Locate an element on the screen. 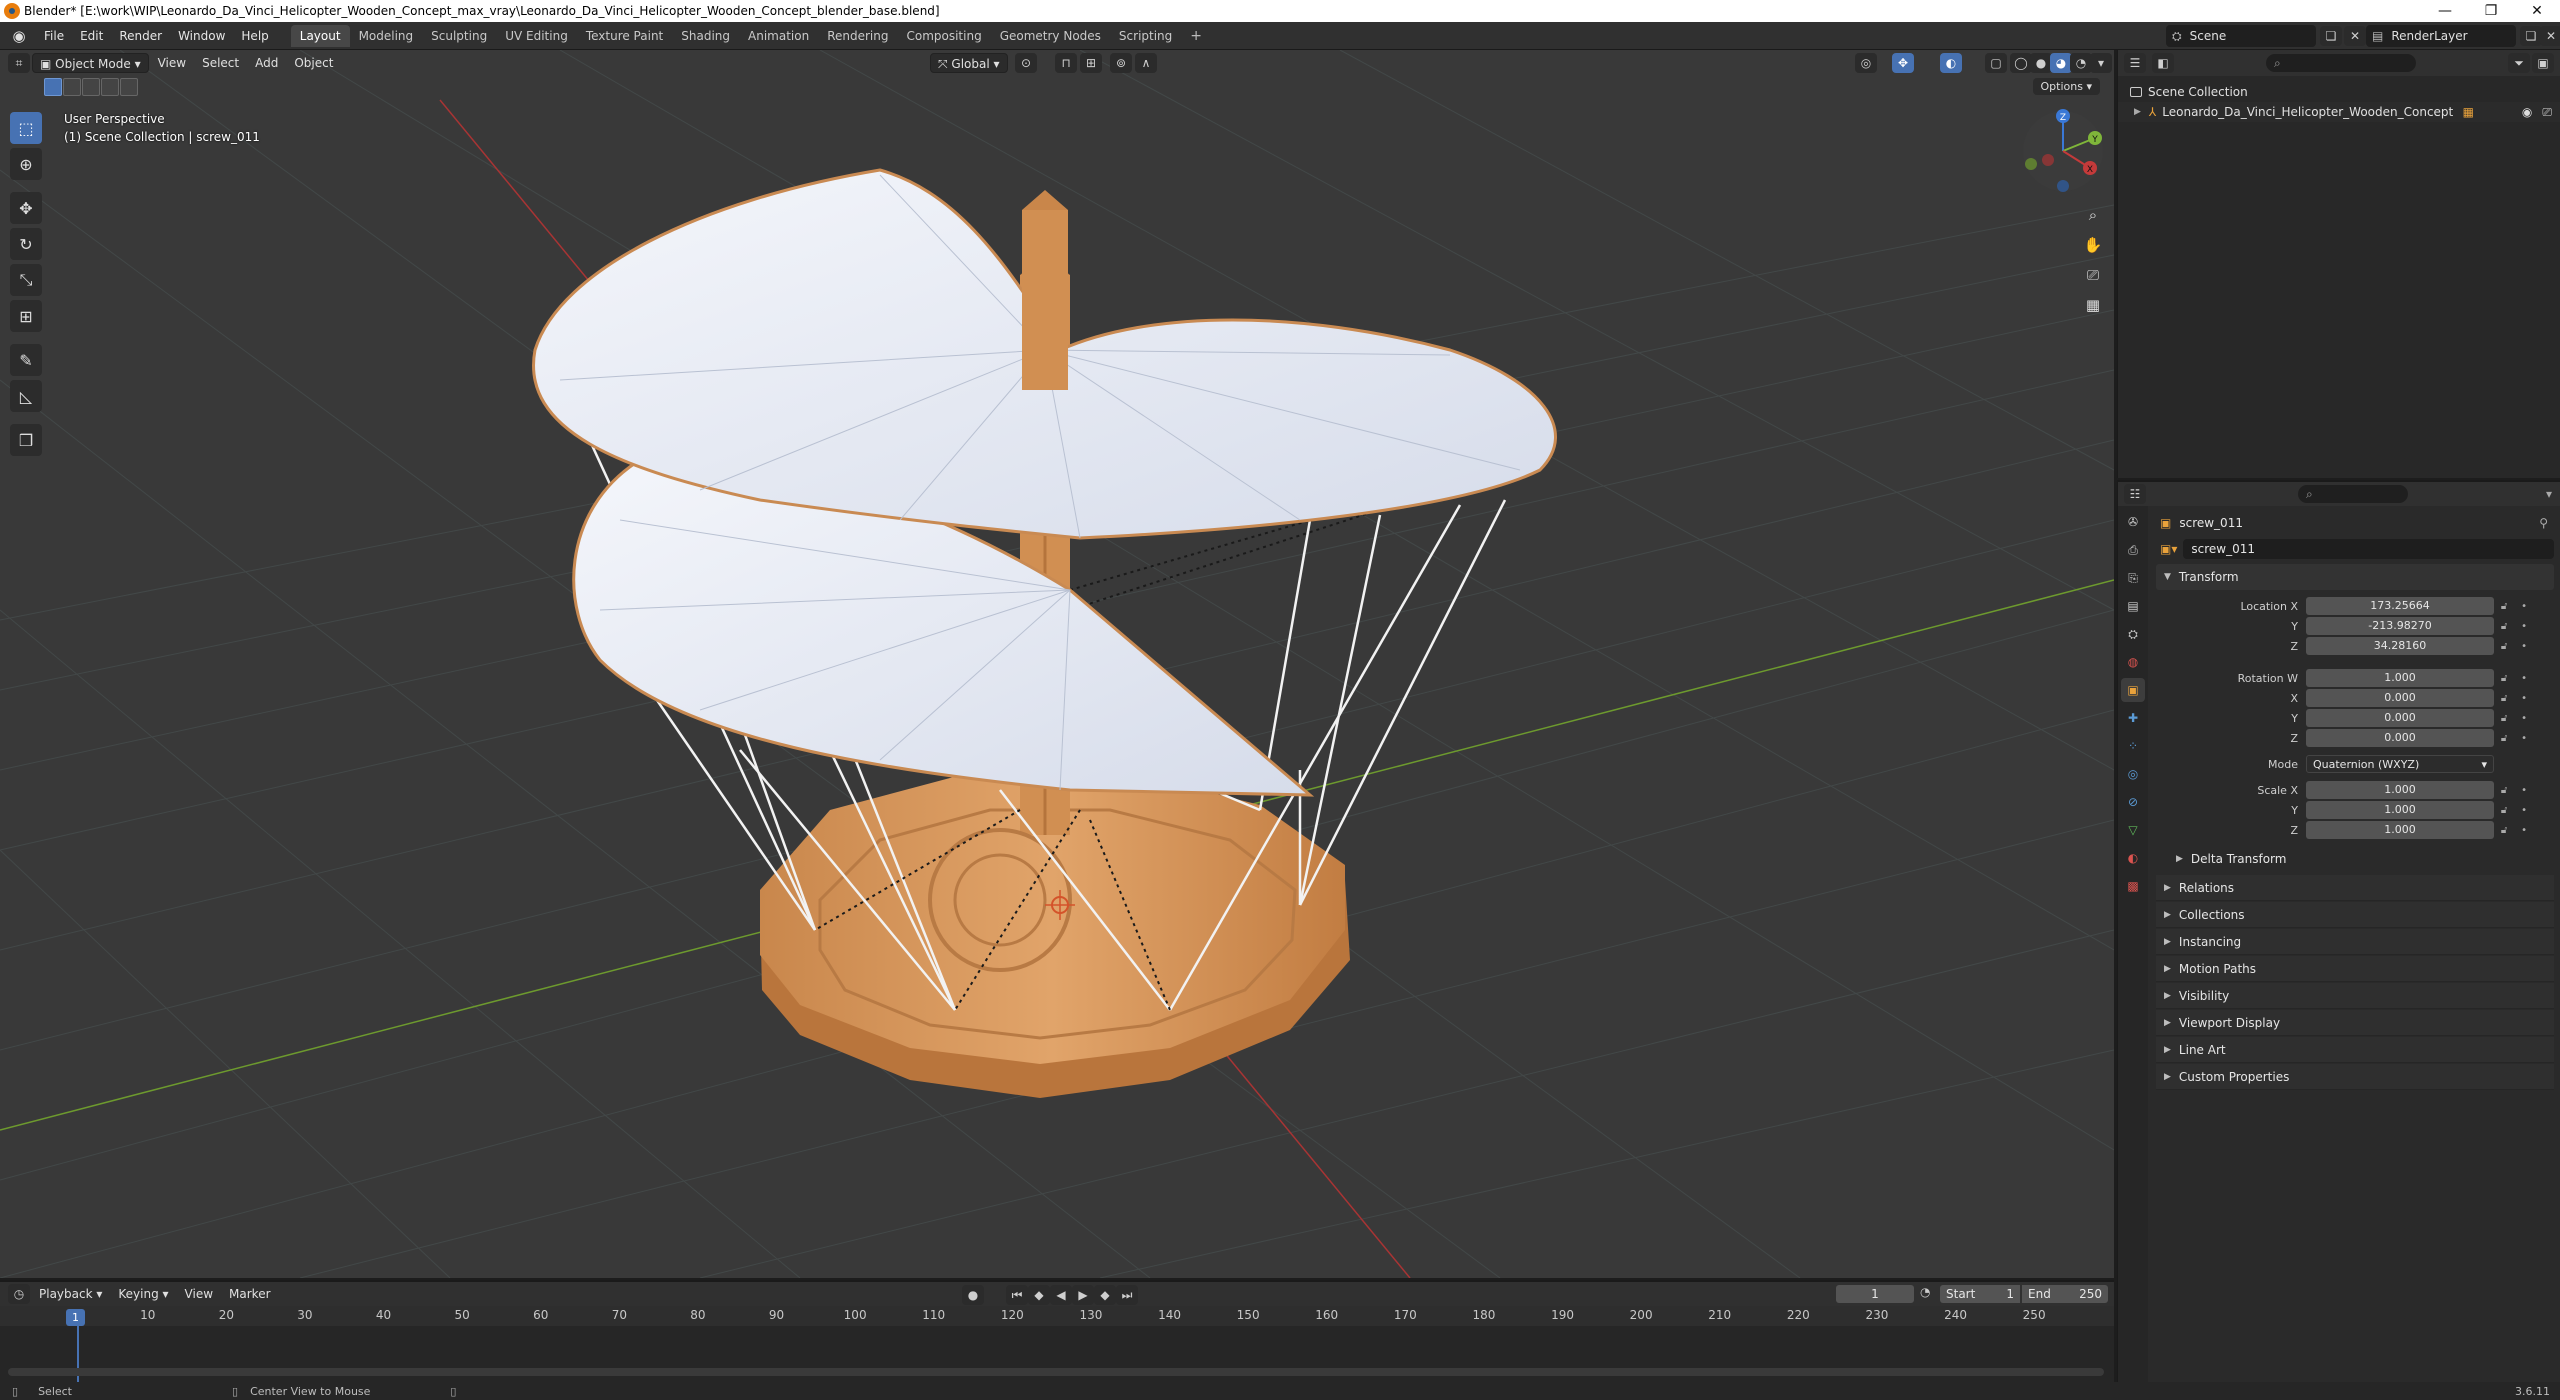 This screenshot has width=2560, height=1400. panel-instancing: ▶ Instancing is located at coordinates (2355, 942).